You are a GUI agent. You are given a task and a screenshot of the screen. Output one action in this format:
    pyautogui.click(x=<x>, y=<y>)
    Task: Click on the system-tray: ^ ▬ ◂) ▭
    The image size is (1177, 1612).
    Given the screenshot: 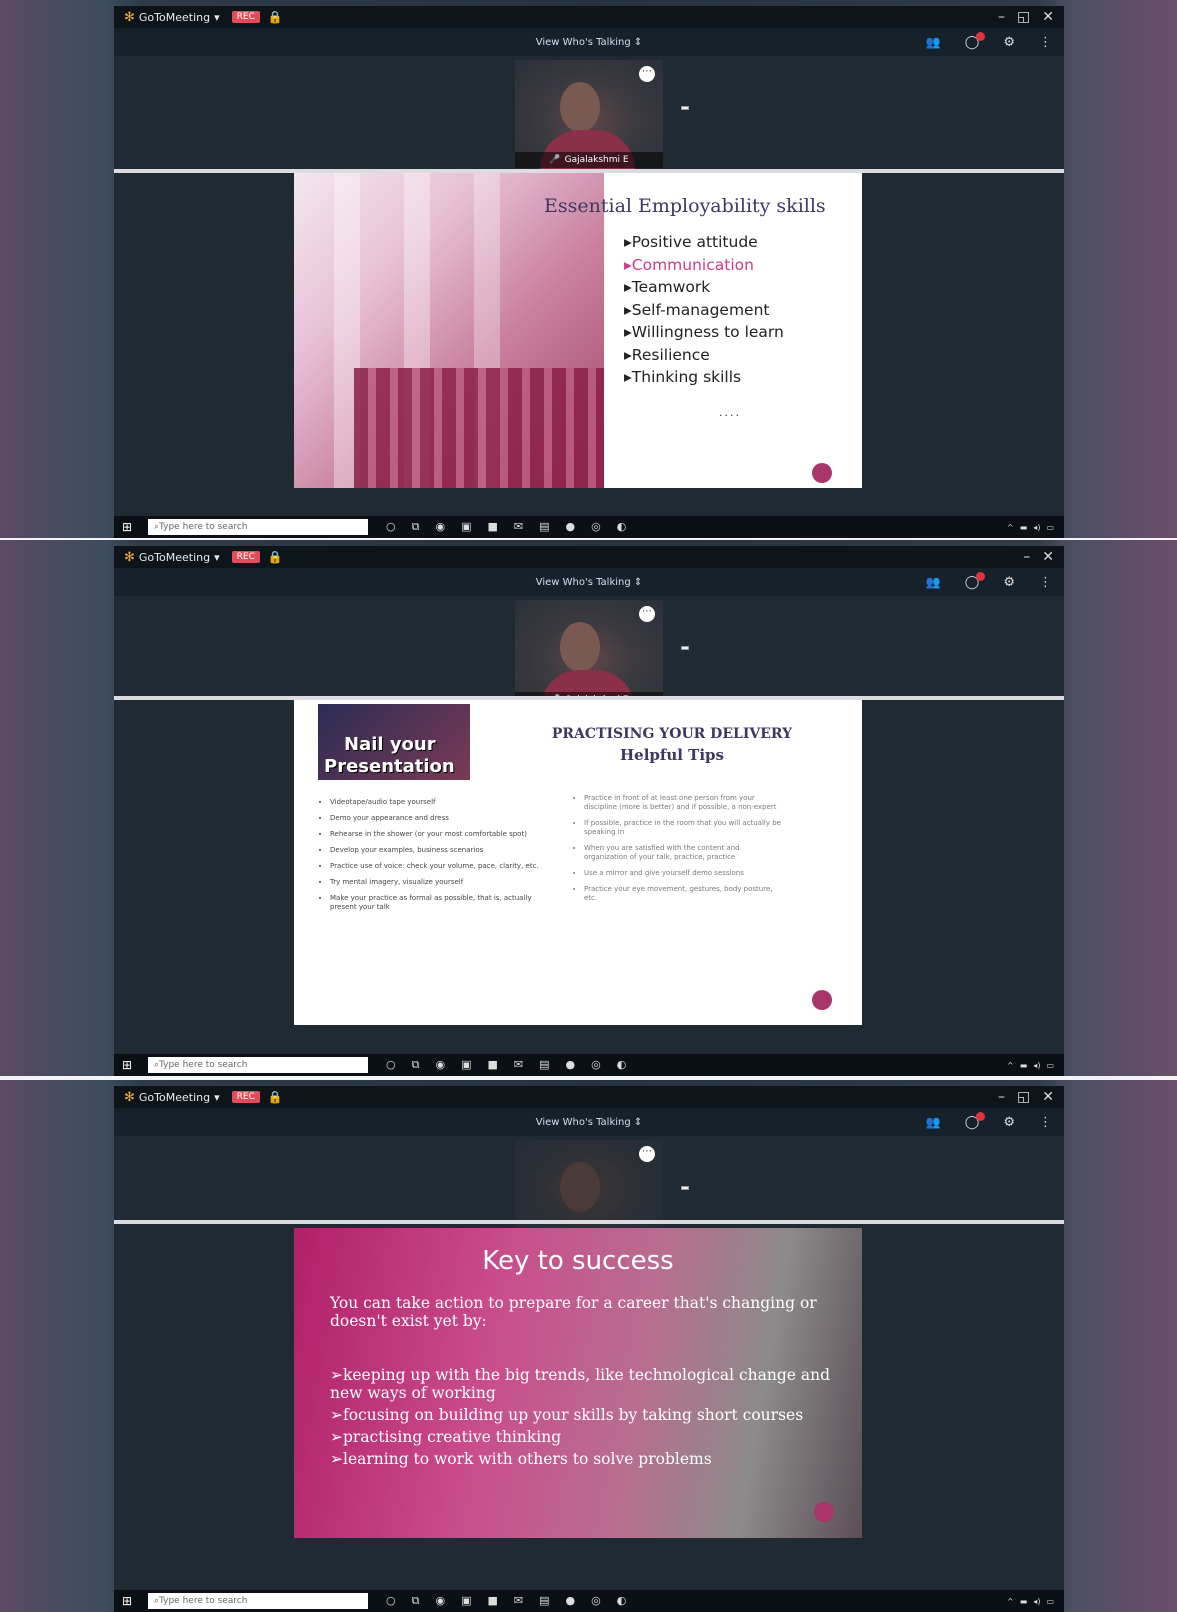 What is the action you would take?
    pyautogui.click(x=1030, y=1601)
    